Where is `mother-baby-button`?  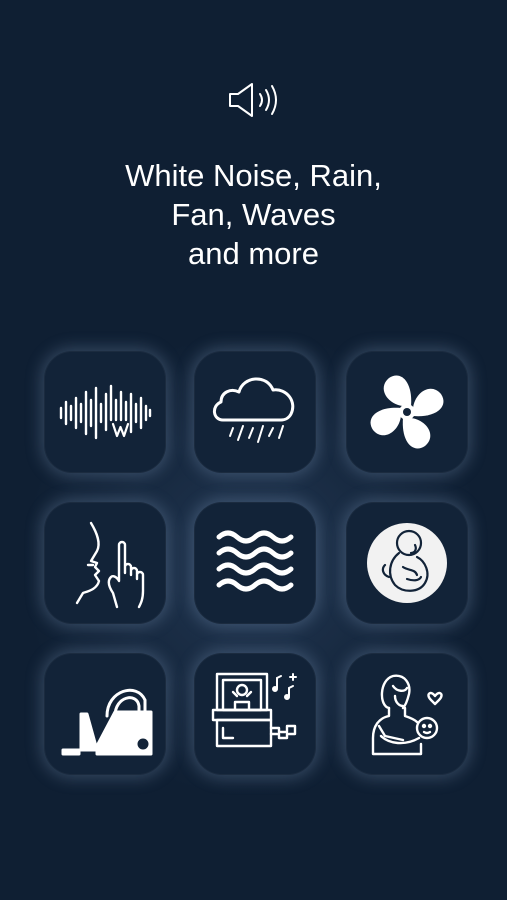 mother-baby-button is located at coordinates (407, 714).